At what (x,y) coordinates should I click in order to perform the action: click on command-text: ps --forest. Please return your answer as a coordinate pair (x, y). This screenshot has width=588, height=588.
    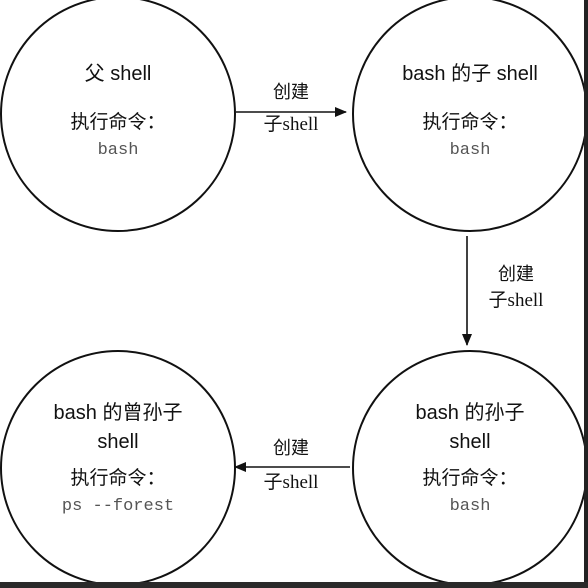
    Looking at the image, I should click on (118, 506).